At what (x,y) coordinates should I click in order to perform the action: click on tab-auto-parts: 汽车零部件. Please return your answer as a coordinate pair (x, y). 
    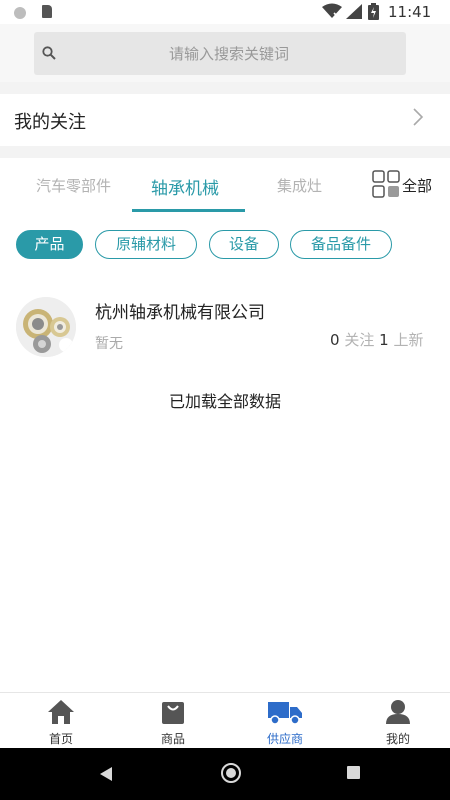
    Looking at the image, I should click on (73, 185).